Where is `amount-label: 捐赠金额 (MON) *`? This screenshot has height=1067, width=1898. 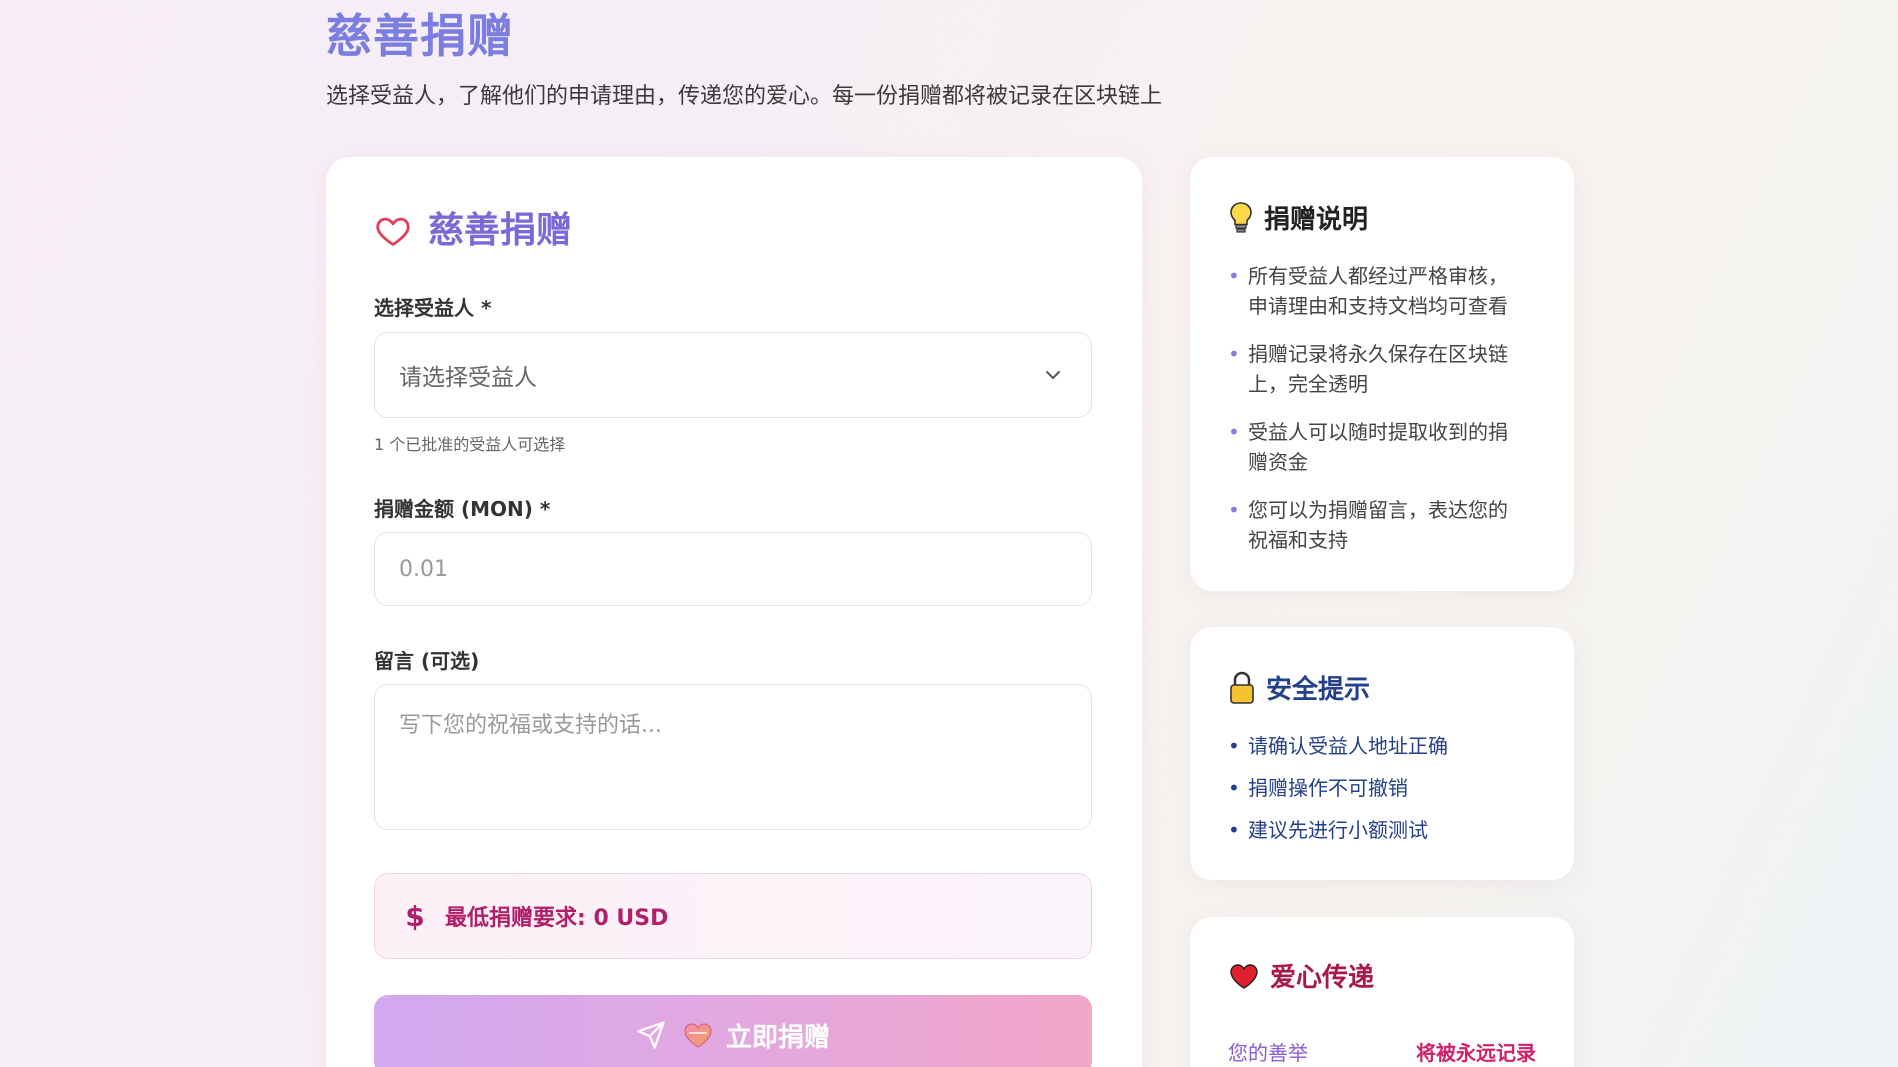
amount-label: 捐赠金额 (MON) * is located at coordinates (462, 509).